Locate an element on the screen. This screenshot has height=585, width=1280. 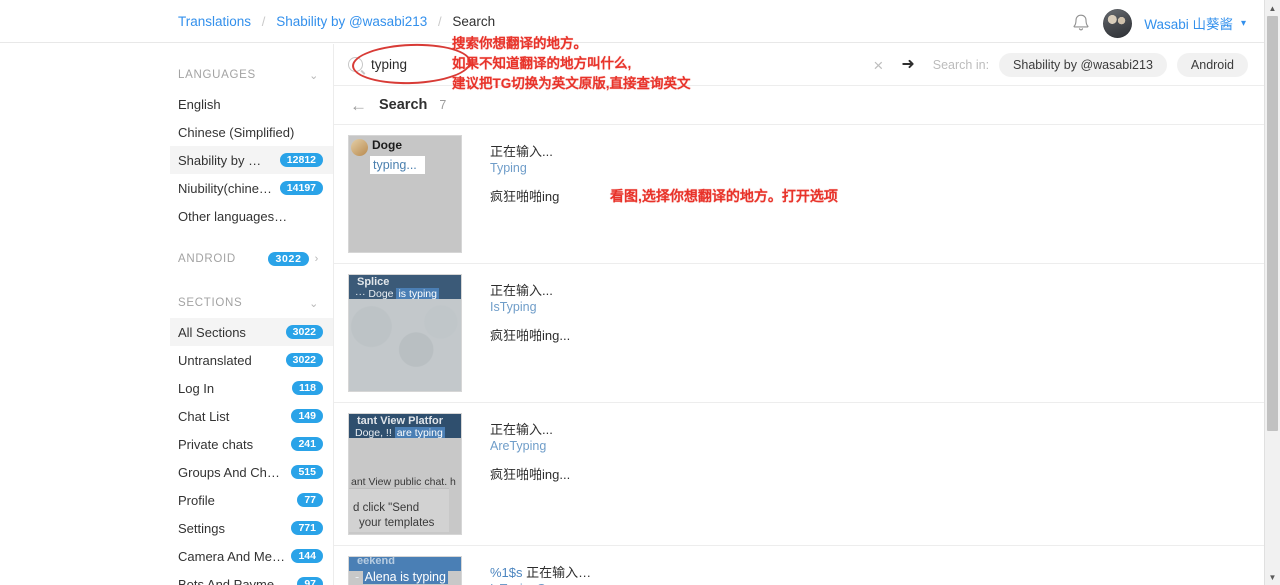
sidebar-item-untranslated: Untranslated 3022 is located at coordinates (251, 360).